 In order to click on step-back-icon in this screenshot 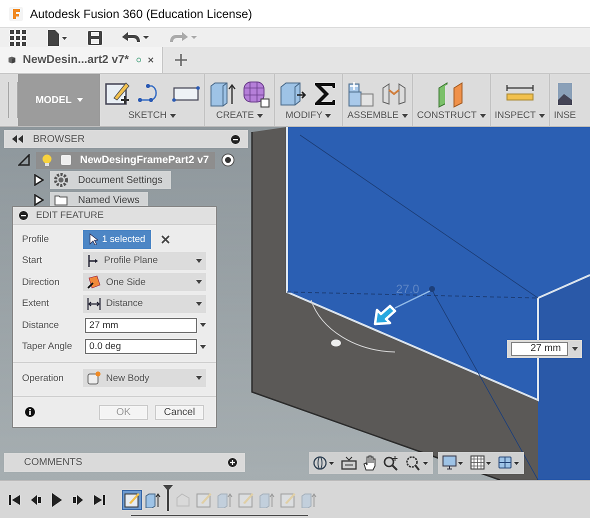, I will do `click(36, 500)`.